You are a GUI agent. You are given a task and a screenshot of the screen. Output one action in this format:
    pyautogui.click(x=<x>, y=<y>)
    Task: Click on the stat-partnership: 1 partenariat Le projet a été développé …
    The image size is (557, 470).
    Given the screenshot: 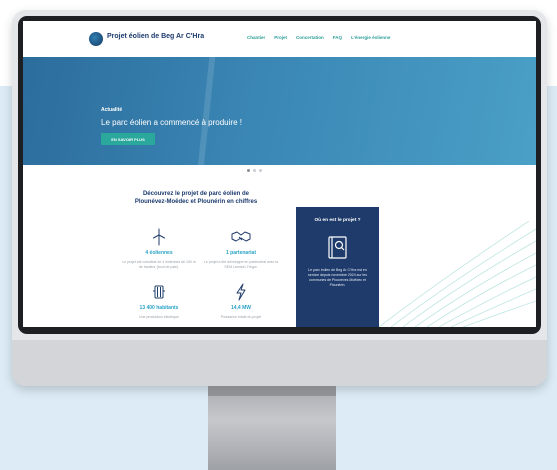 What is the action you would take?
    pyautogui.click(x=241, y=249)
    